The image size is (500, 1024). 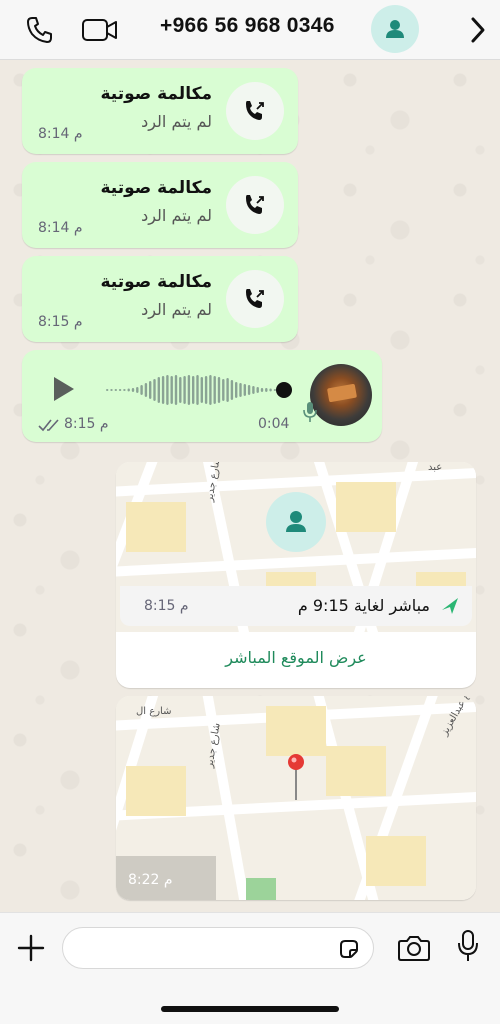 What do you see at coordinates (274, 424) in the screenshot?
I see `voice-duration: 0:04` at bounding box center [274, 424].